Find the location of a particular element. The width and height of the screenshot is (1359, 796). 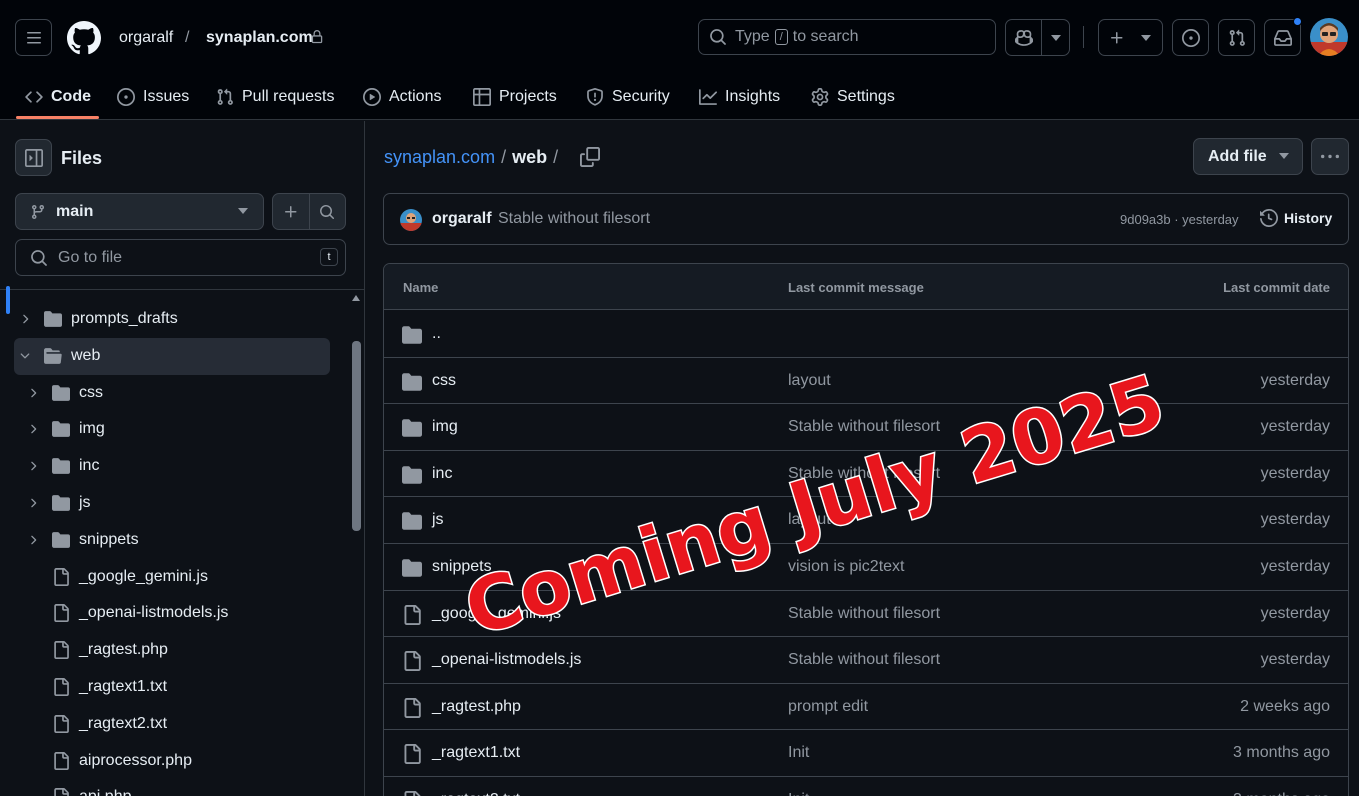

user-avatar is located at coordinates (1329, 37).